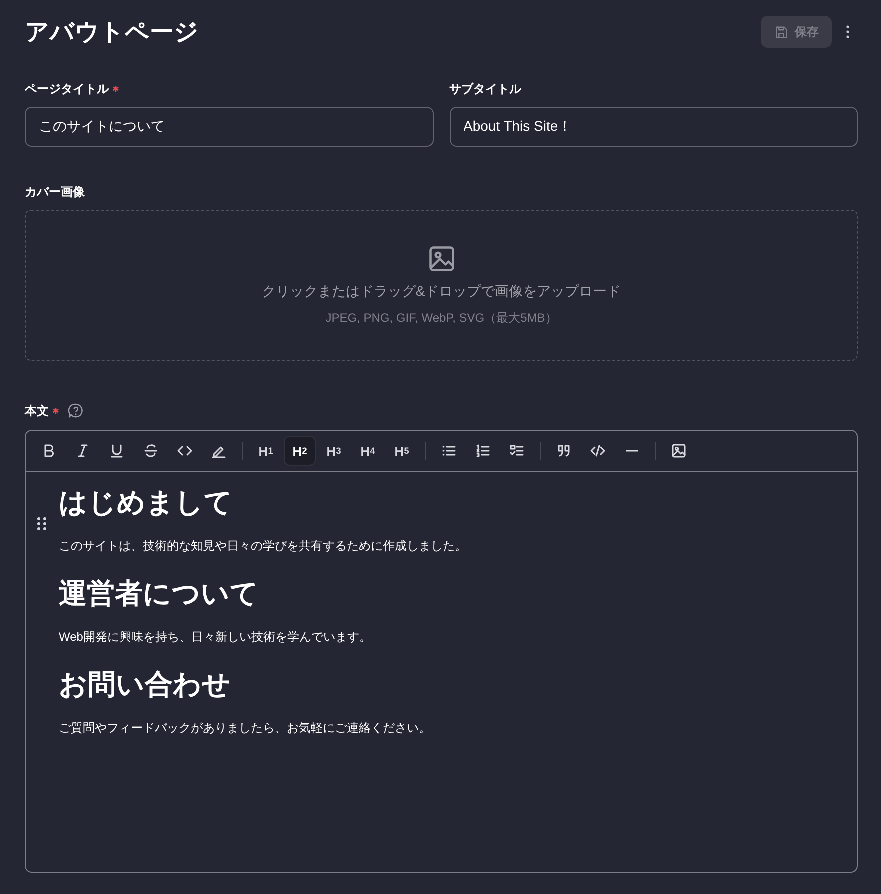 The image size is (881, 894). I want to click on upload-hint: JPEG, PNG, GIF, WebP, SVG（最大5MB）, so click(442, 318).